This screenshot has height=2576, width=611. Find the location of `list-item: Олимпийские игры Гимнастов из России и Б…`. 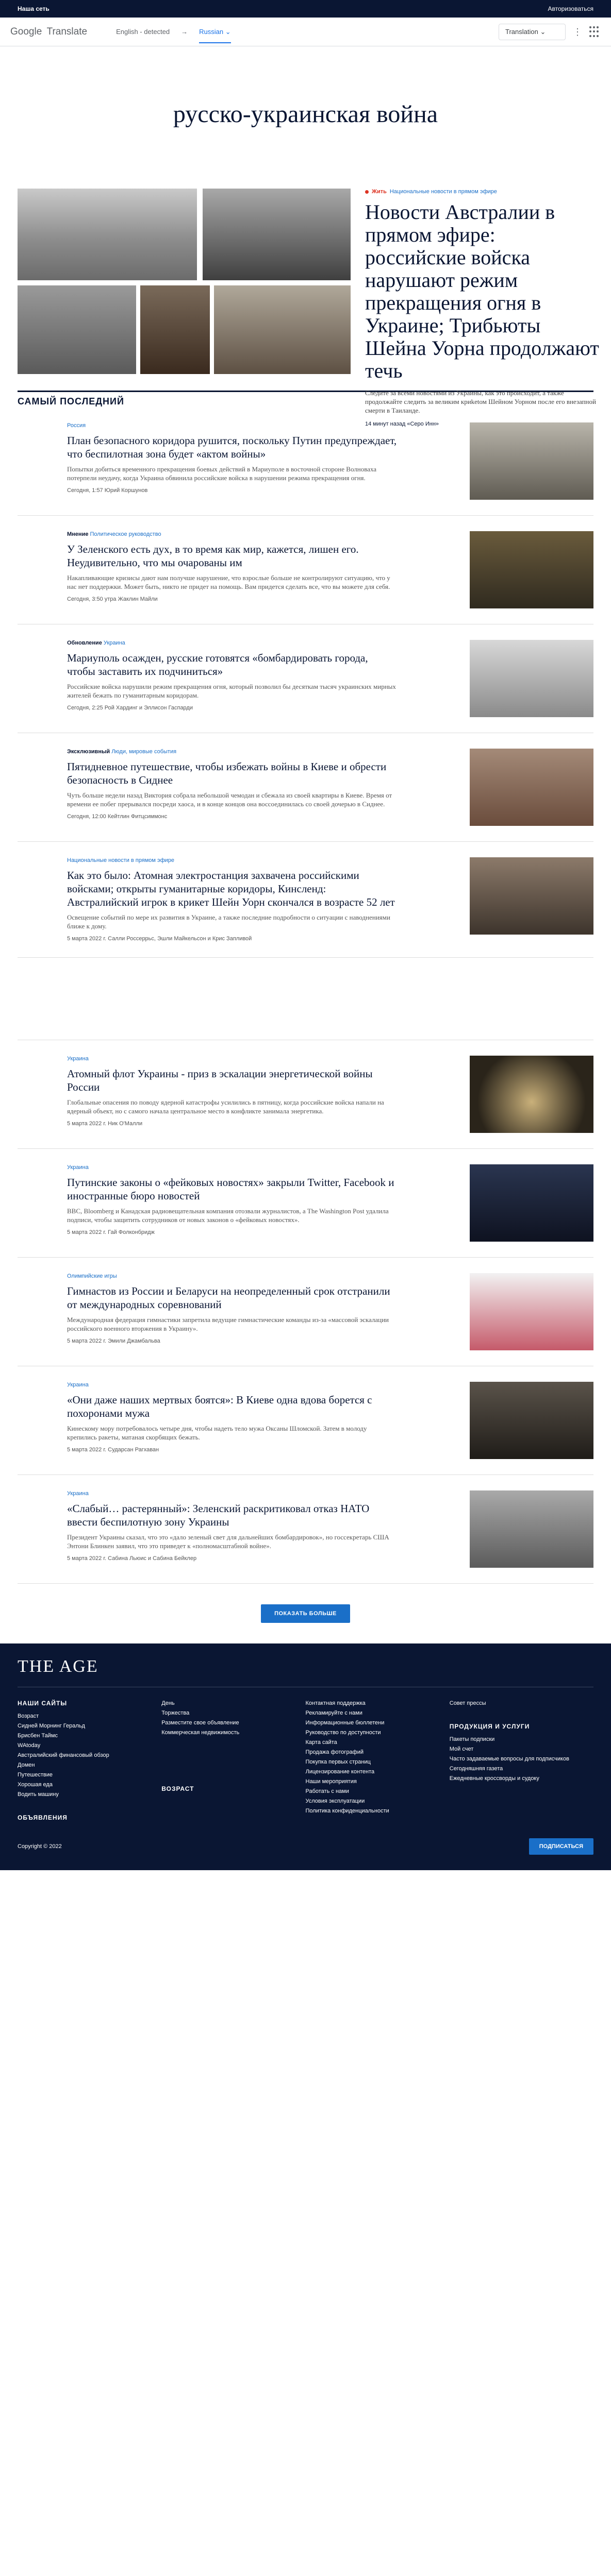

list-item: Олимпийские игры Гимнастов из России и Б… is located at coordinates (305, 1312).